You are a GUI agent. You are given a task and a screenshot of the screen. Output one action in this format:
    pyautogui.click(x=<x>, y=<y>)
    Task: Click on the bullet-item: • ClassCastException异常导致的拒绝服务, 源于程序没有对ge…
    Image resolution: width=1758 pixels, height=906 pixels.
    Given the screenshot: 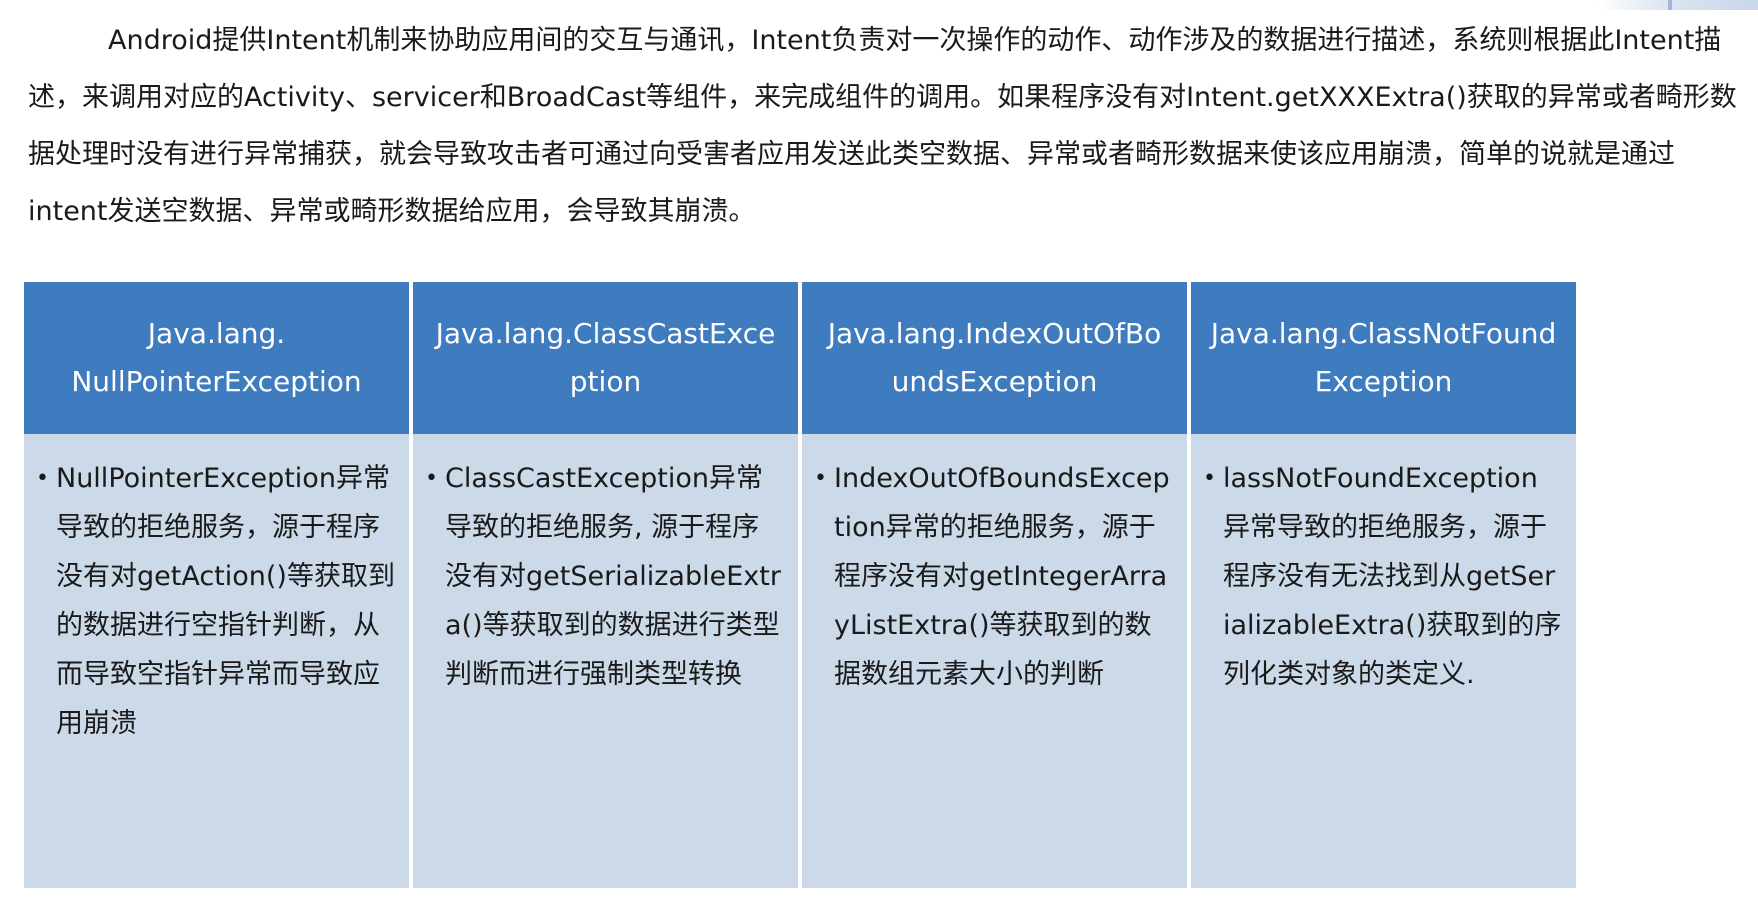 What is the action you would take?
    pyautogui.click(x=604, y=576)
    